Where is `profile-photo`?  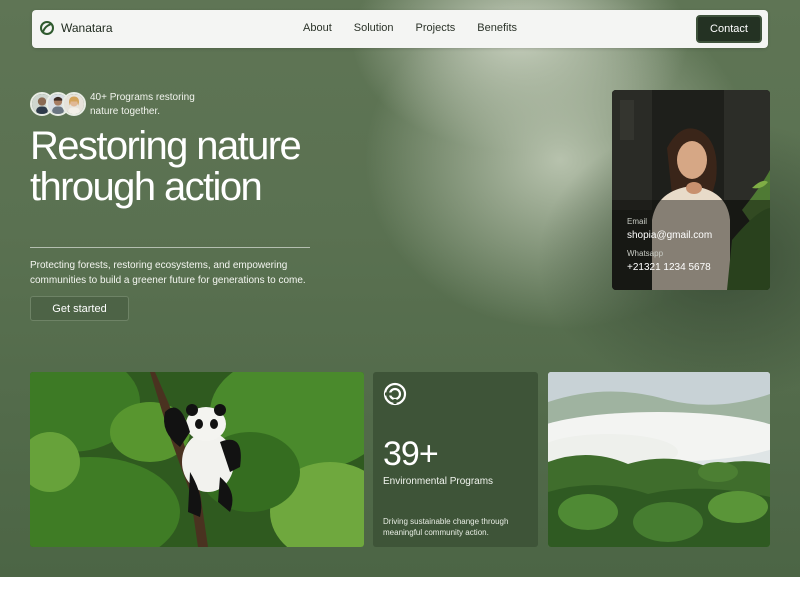
profile-photo is located at coordinates (691, 190).